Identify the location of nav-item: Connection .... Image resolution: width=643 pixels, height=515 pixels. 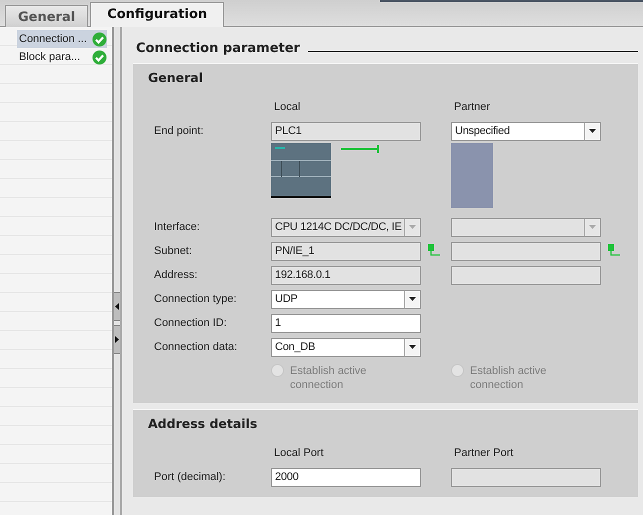
(62, 39).